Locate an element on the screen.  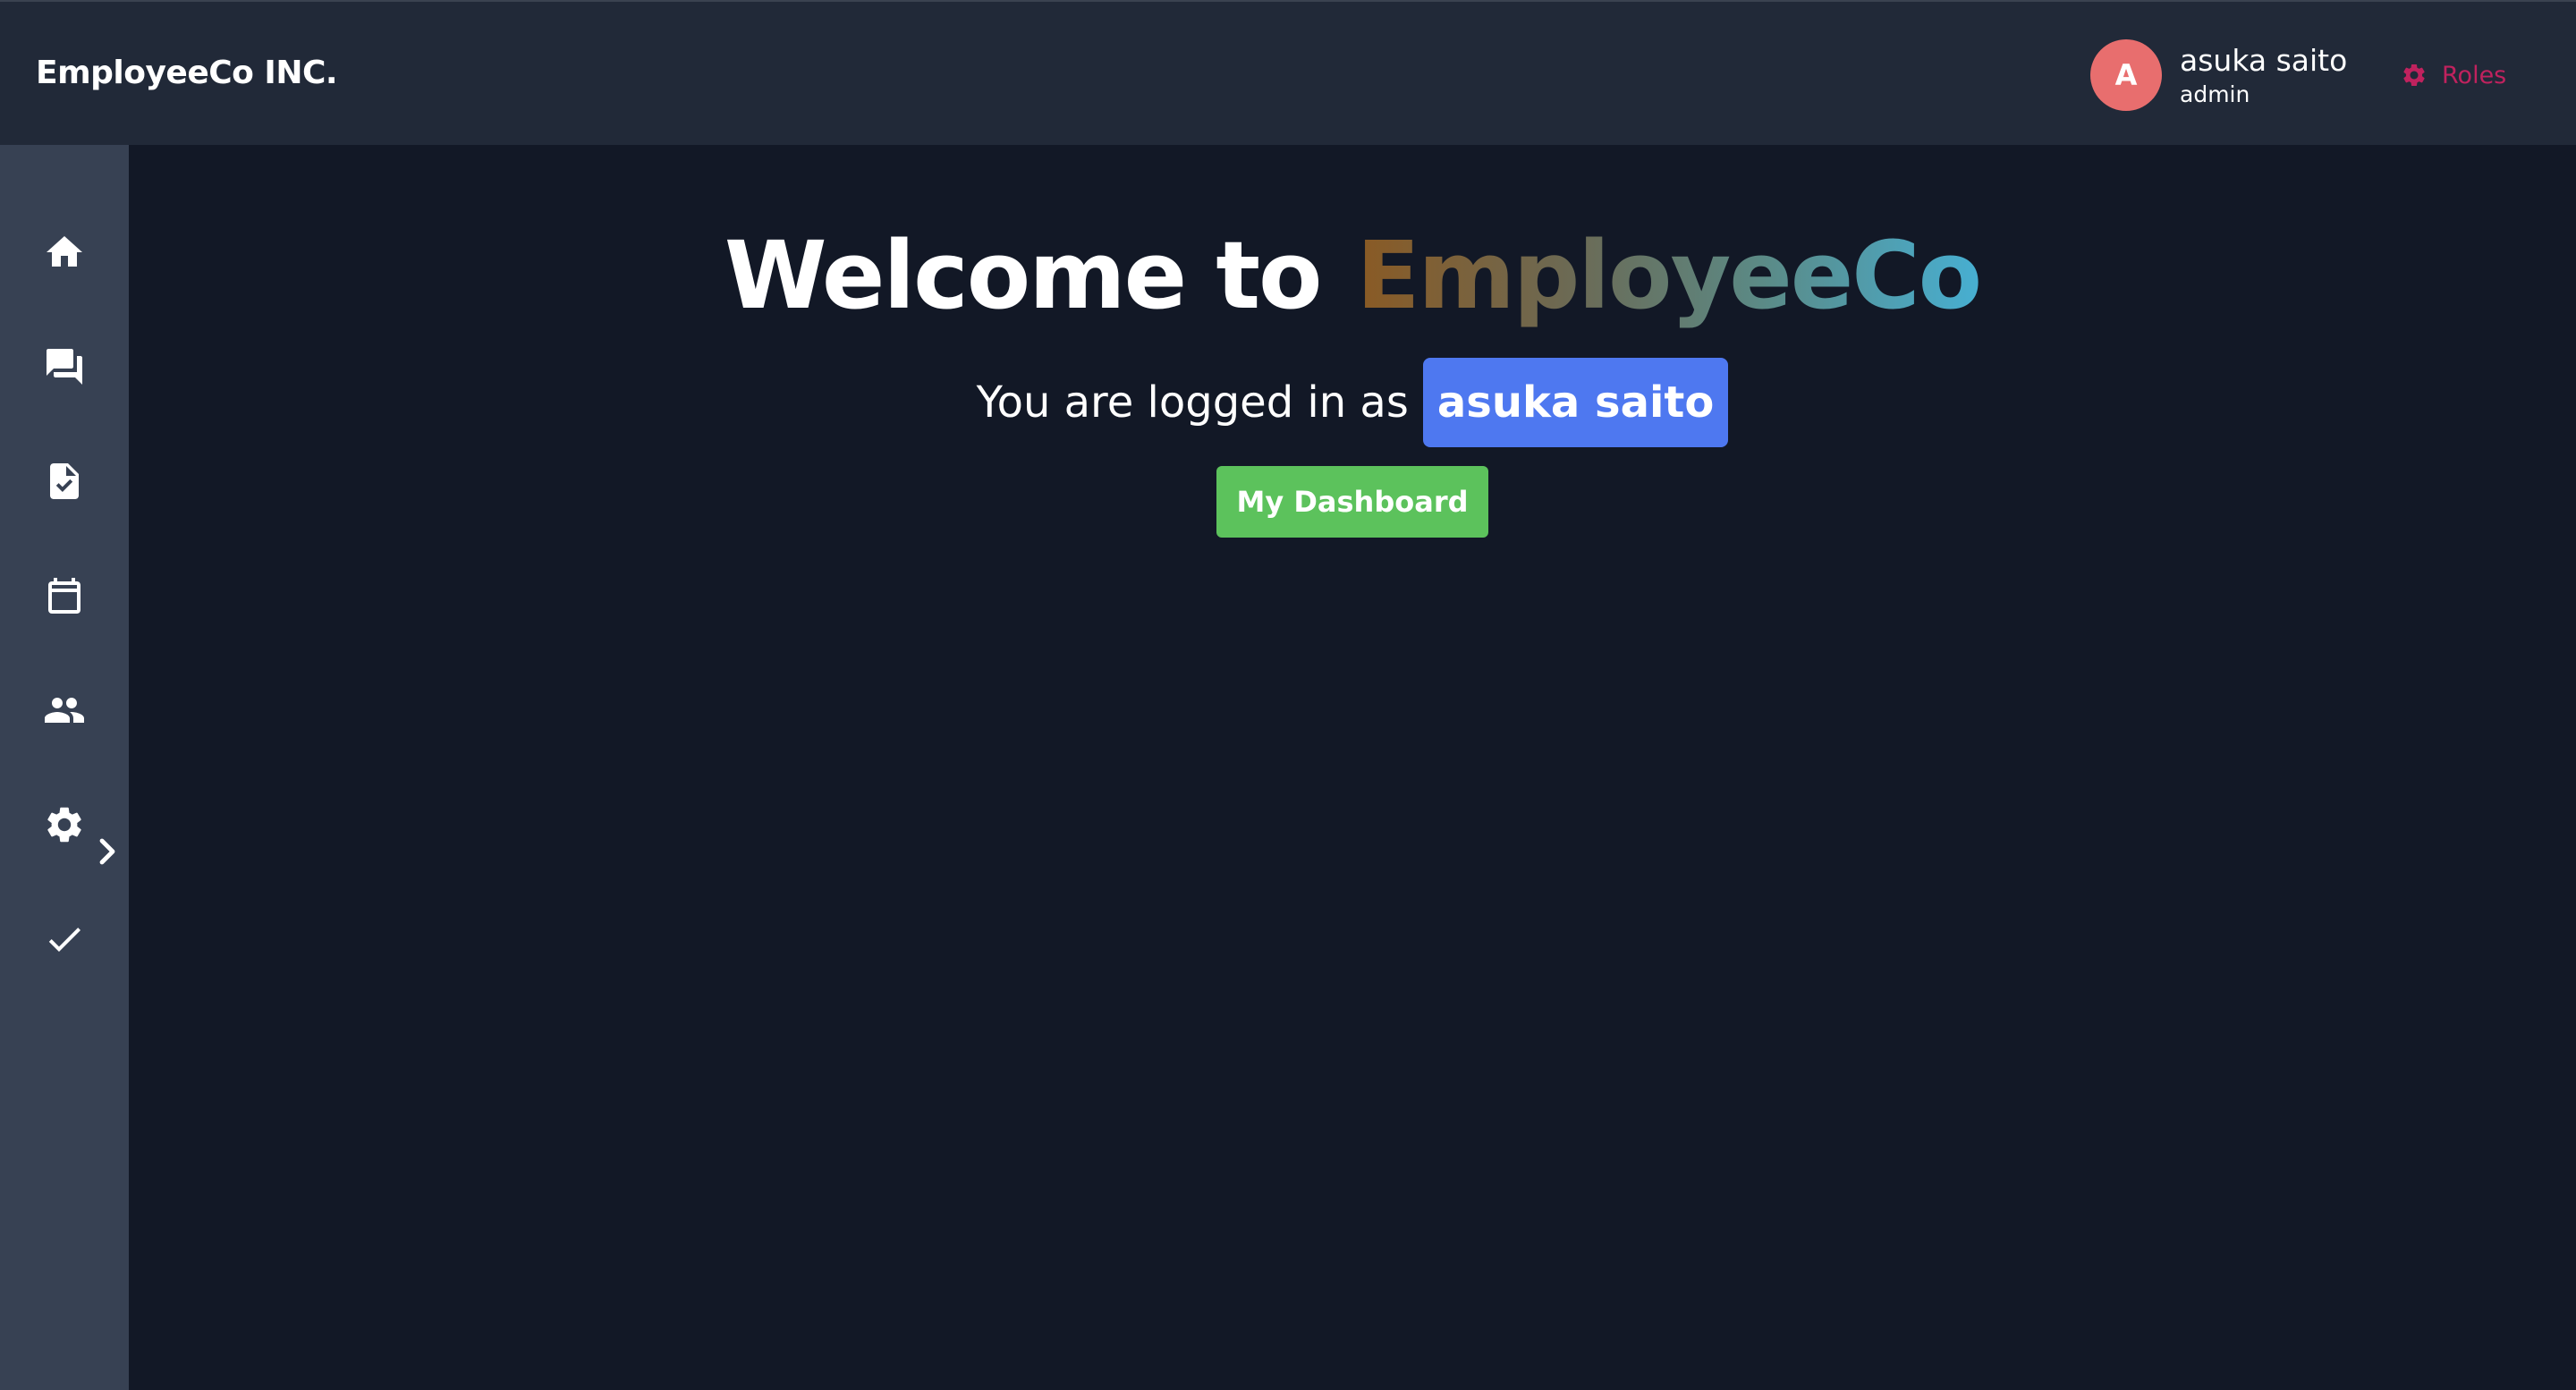
user-badge: asuka saito is located at coordinates (1575, 402).